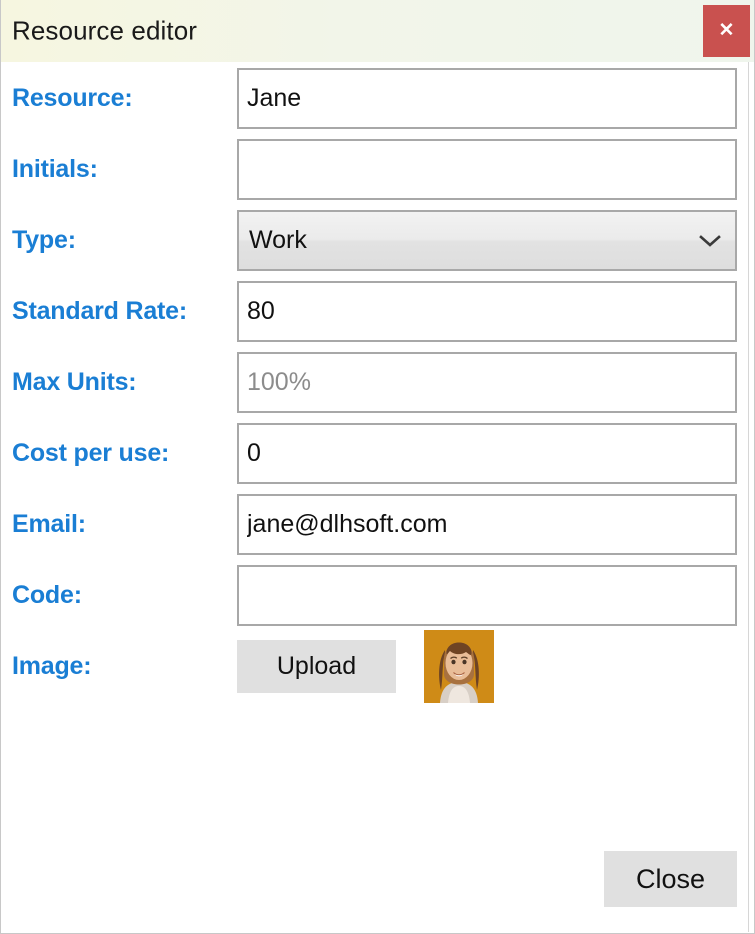 The width and height of the screenshot is (755, 934). I want to click on field-wrap-code, so click(487, 595).